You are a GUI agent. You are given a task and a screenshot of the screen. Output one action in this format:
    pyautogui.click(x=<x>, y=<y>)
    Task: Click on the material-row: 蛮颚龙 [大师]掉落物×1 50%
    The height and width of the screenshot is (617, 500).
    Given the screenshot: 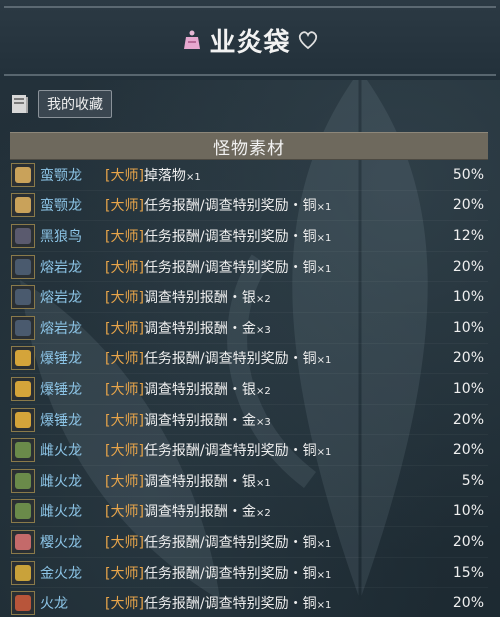 What is the action you would take?
    pyautogui.click(x=249, y=175)
    